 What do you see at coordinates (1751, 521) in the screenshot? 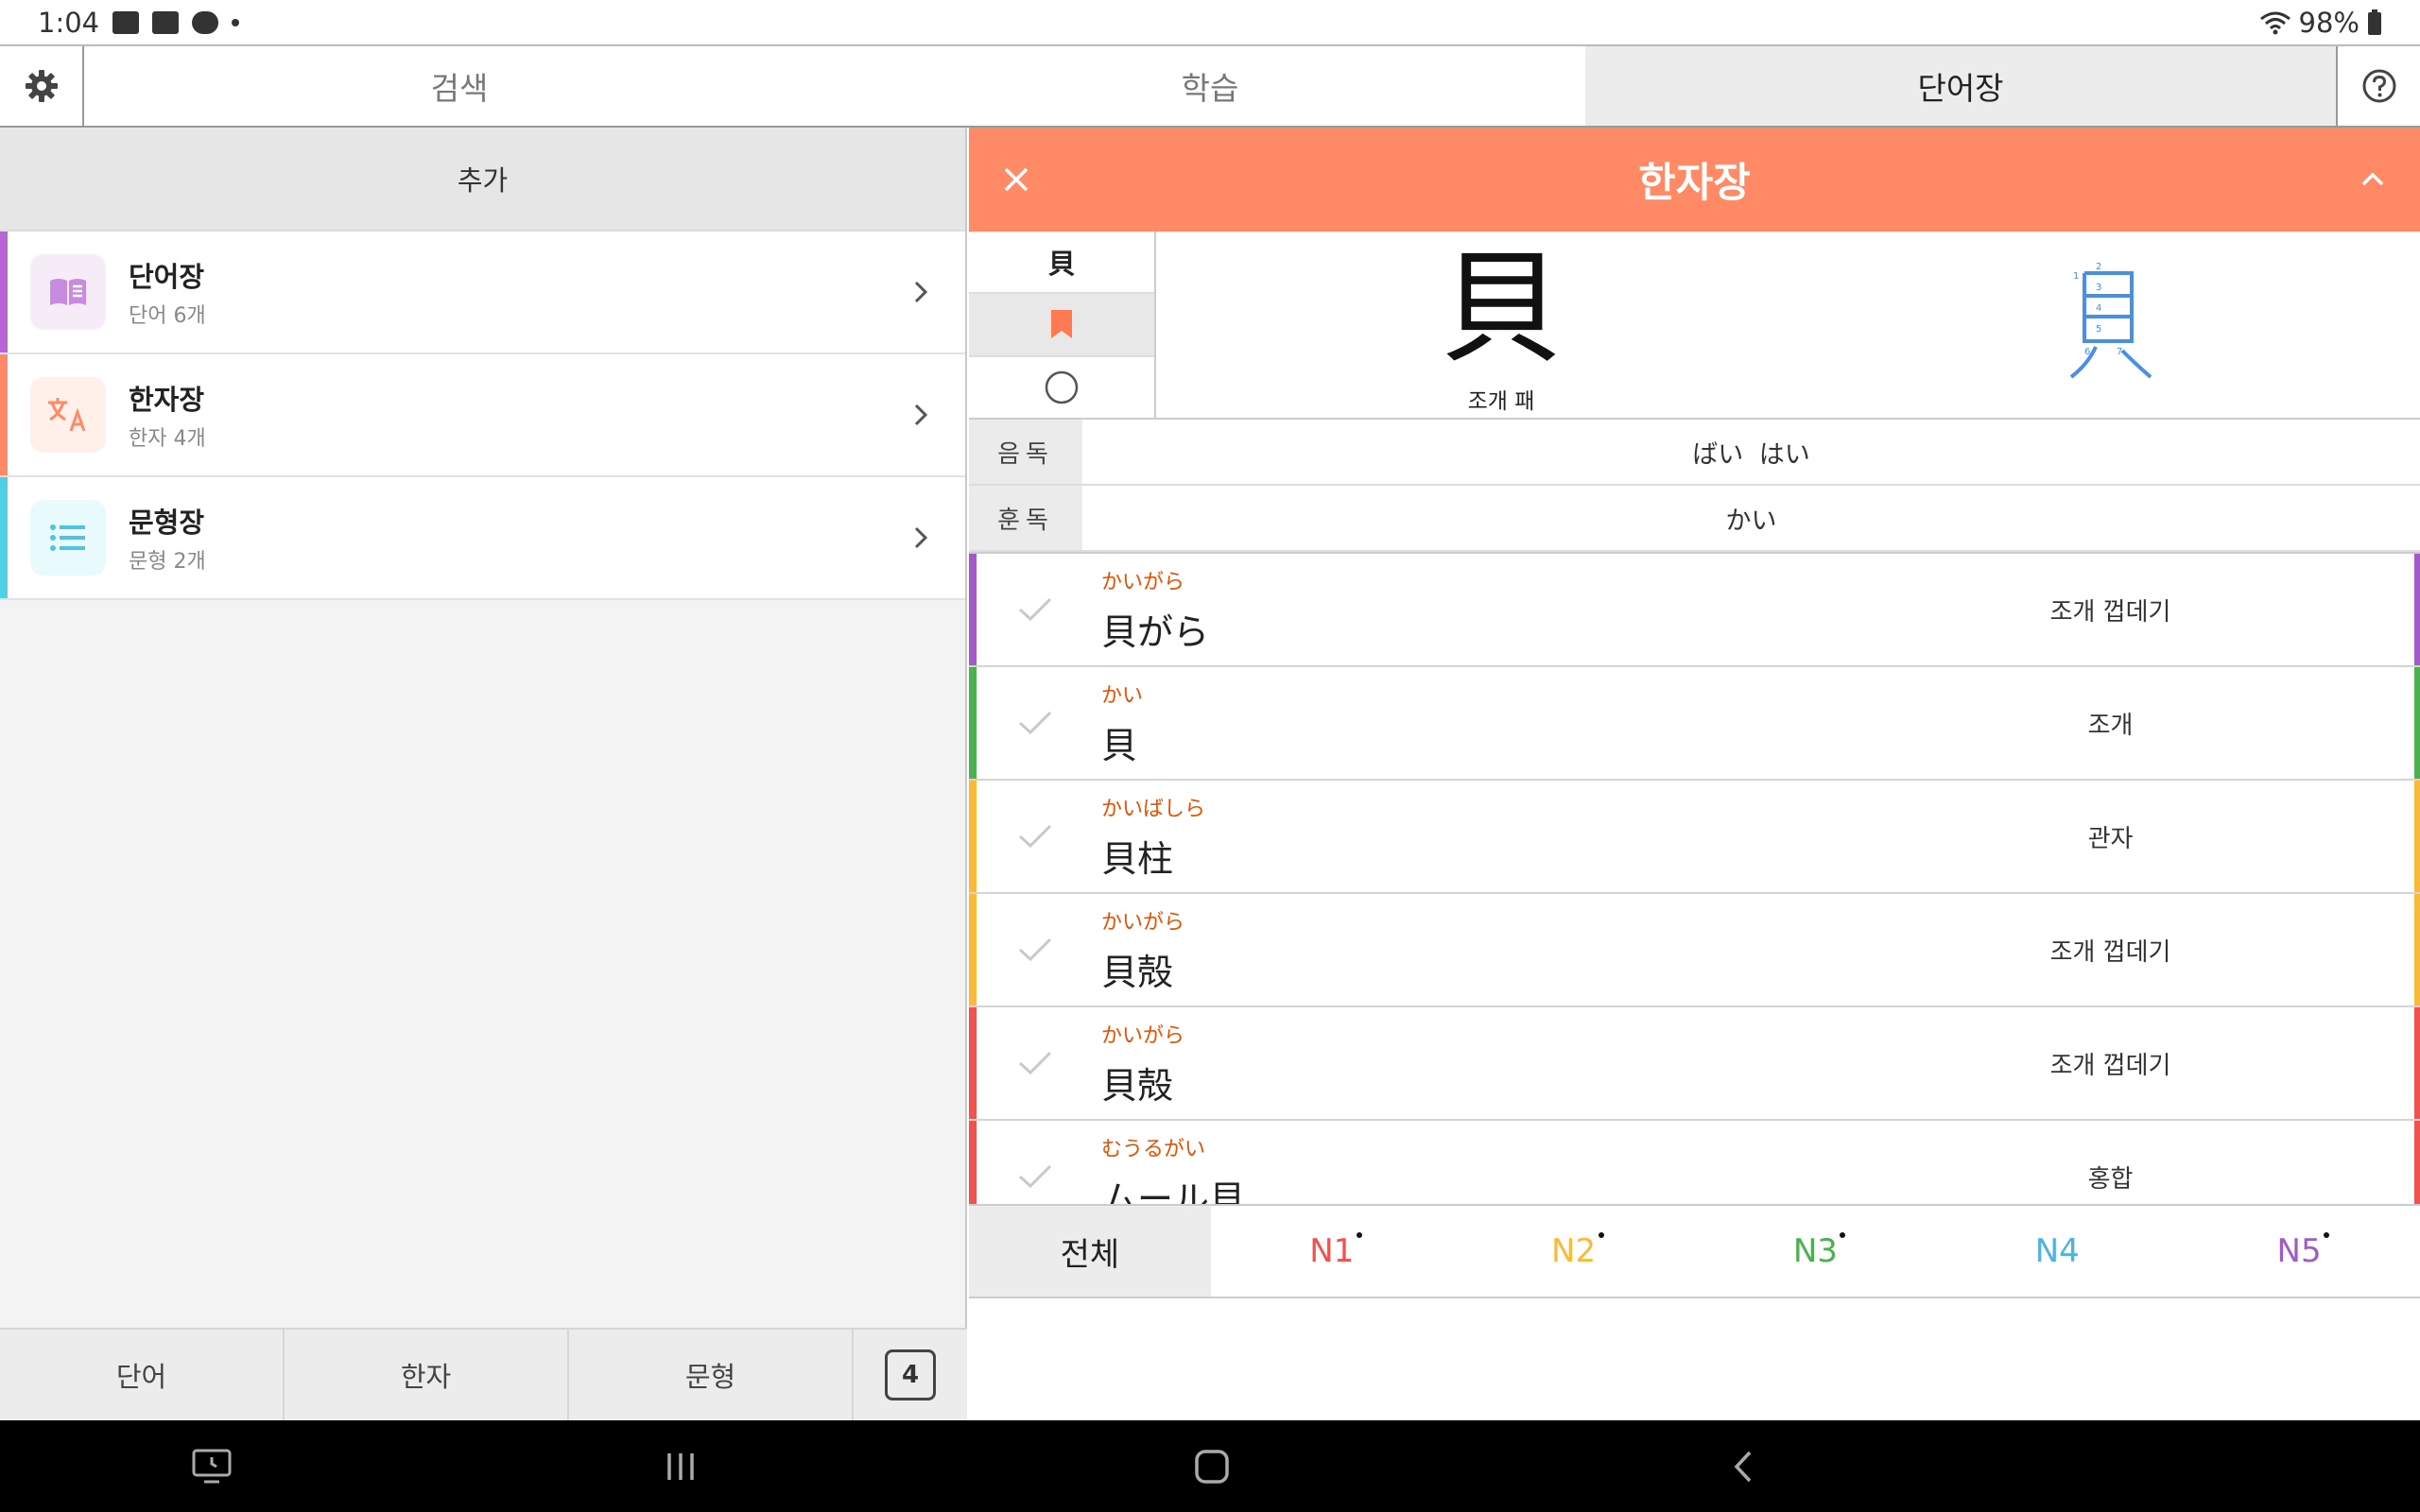
I see `kun-reading-value: かい` at bounding box center [1751, 521].